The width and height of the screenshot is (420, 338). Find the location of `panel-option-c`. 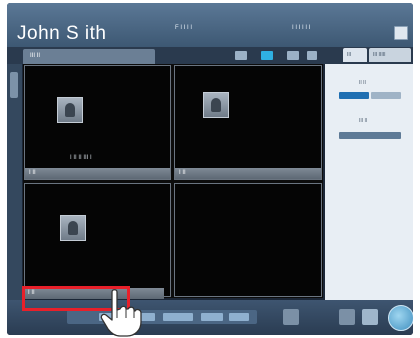

panel-option-c is located at coordinates (370, 135).